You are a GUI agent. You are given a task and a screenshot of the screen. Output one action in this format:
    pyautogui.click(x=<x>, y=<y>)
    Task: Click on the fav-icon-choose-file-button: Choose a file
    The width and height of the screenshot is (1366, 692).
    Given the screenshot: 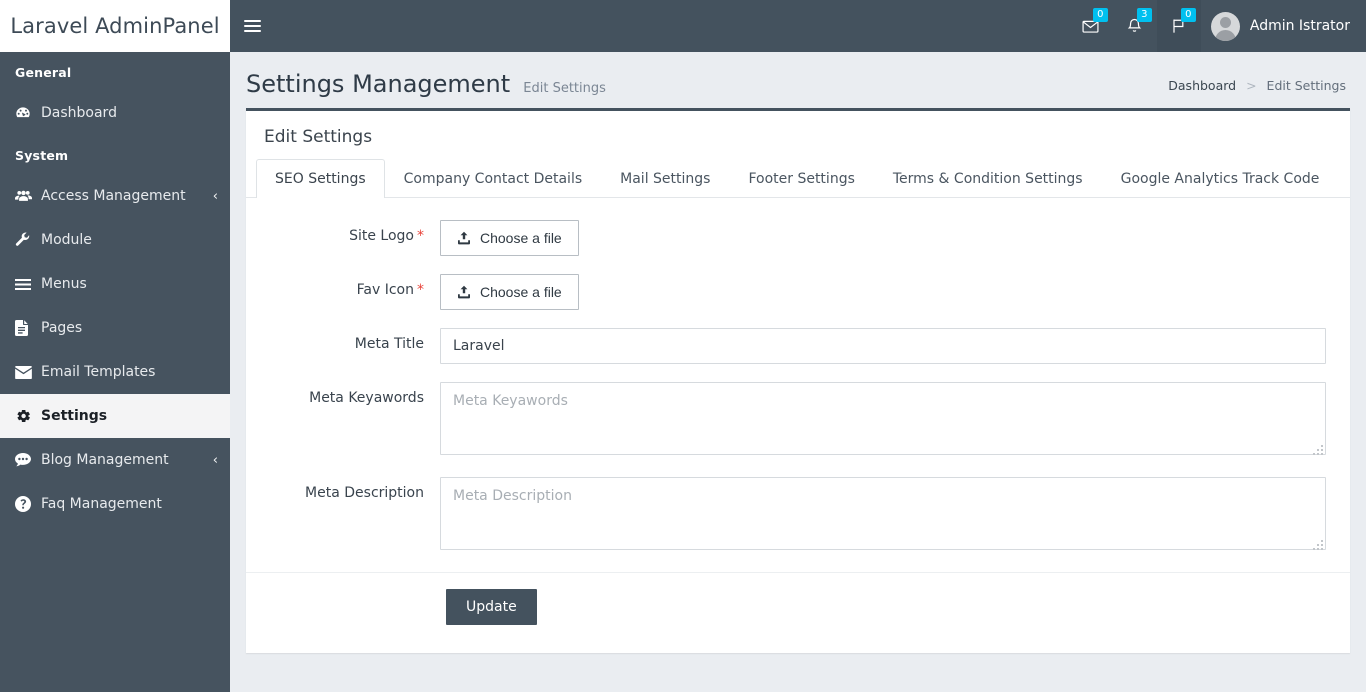 What is the action you would take?
    pyautogui.click(x=509, y=292)
    